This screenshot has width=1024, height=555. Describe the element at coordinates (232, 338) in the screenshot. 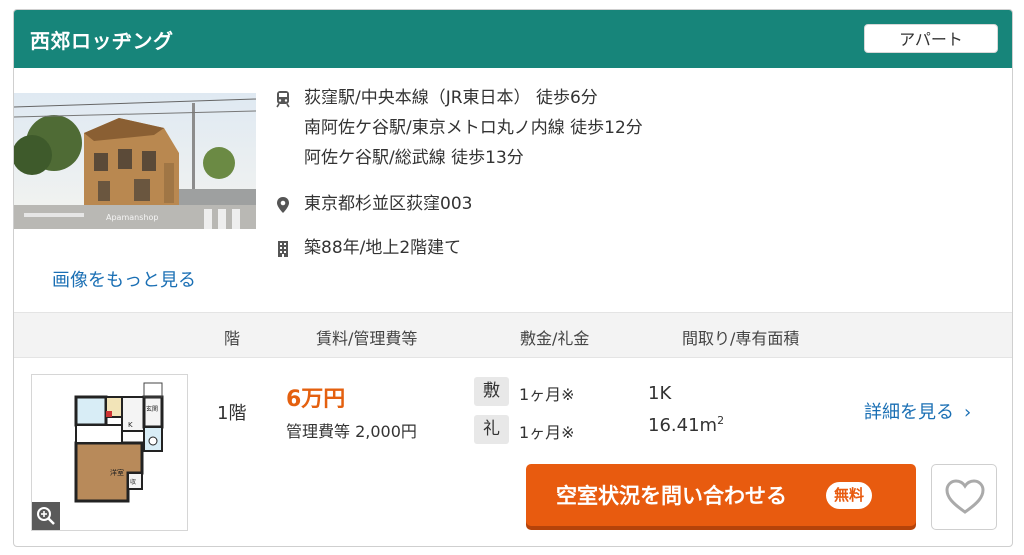

I see `header-floor: 階` at that location.